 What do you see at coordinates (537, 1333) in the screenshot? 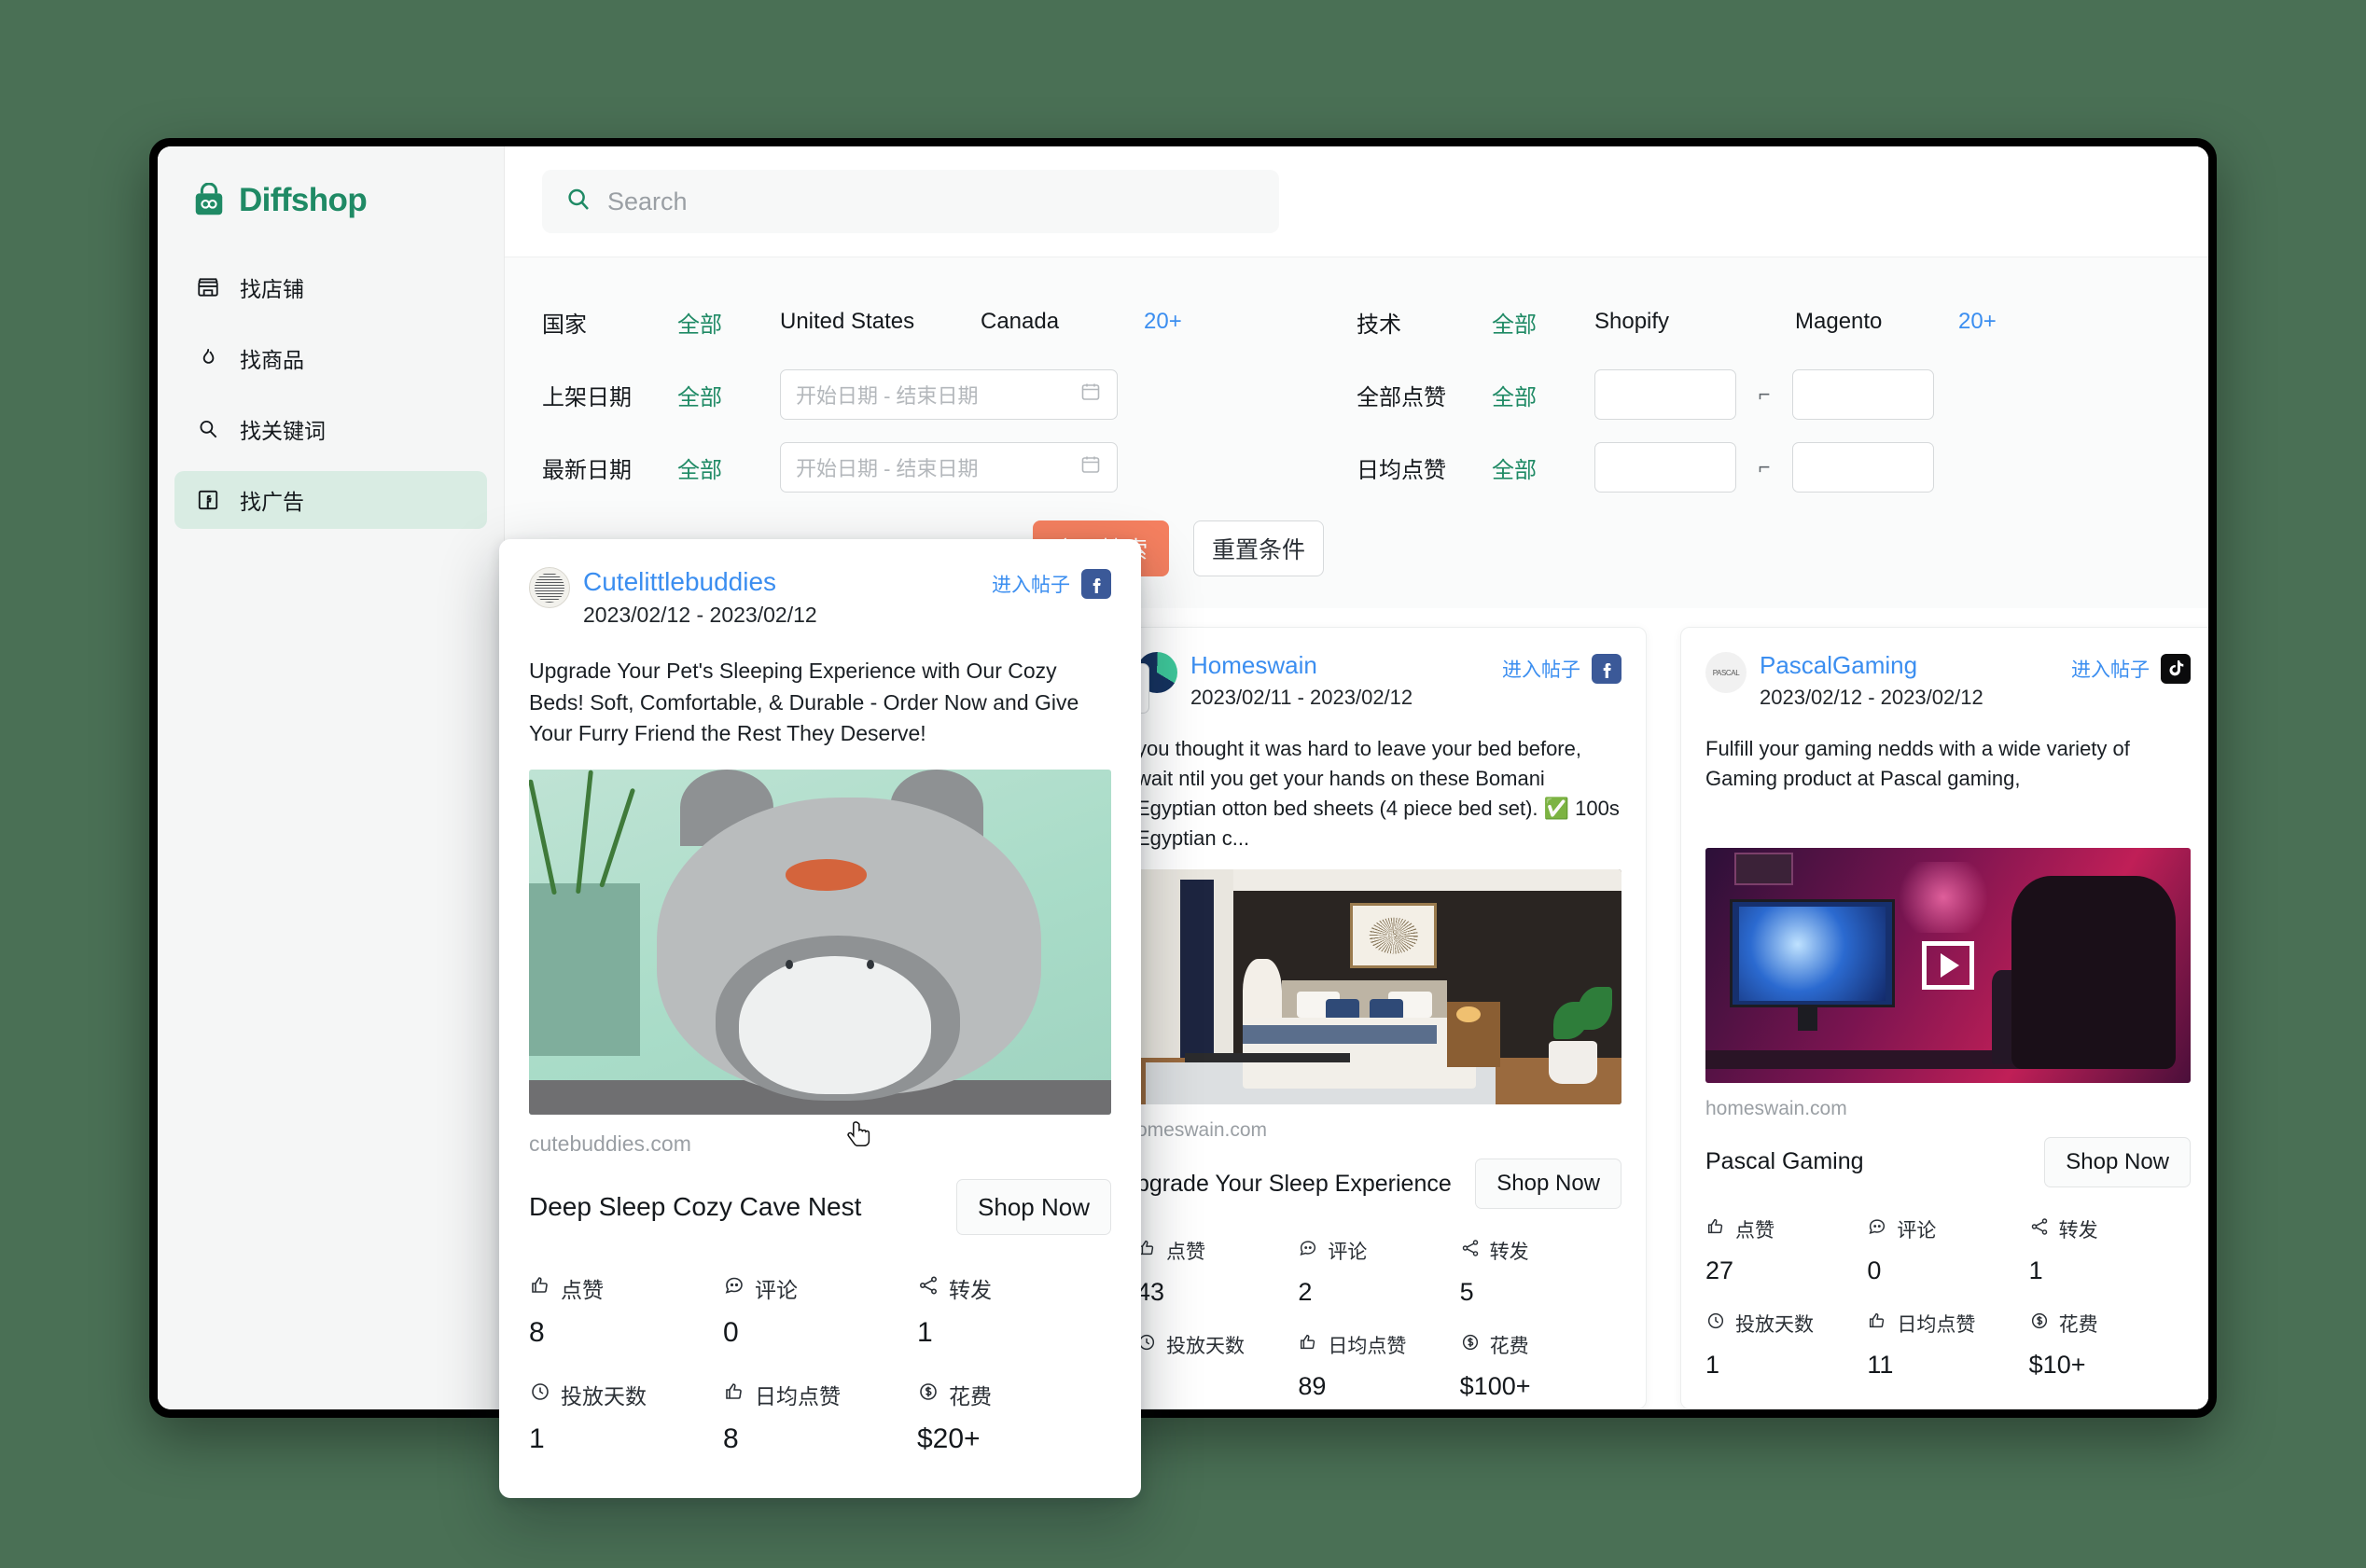
I see `stat-value: 8` at bounding box center [537, 1333].